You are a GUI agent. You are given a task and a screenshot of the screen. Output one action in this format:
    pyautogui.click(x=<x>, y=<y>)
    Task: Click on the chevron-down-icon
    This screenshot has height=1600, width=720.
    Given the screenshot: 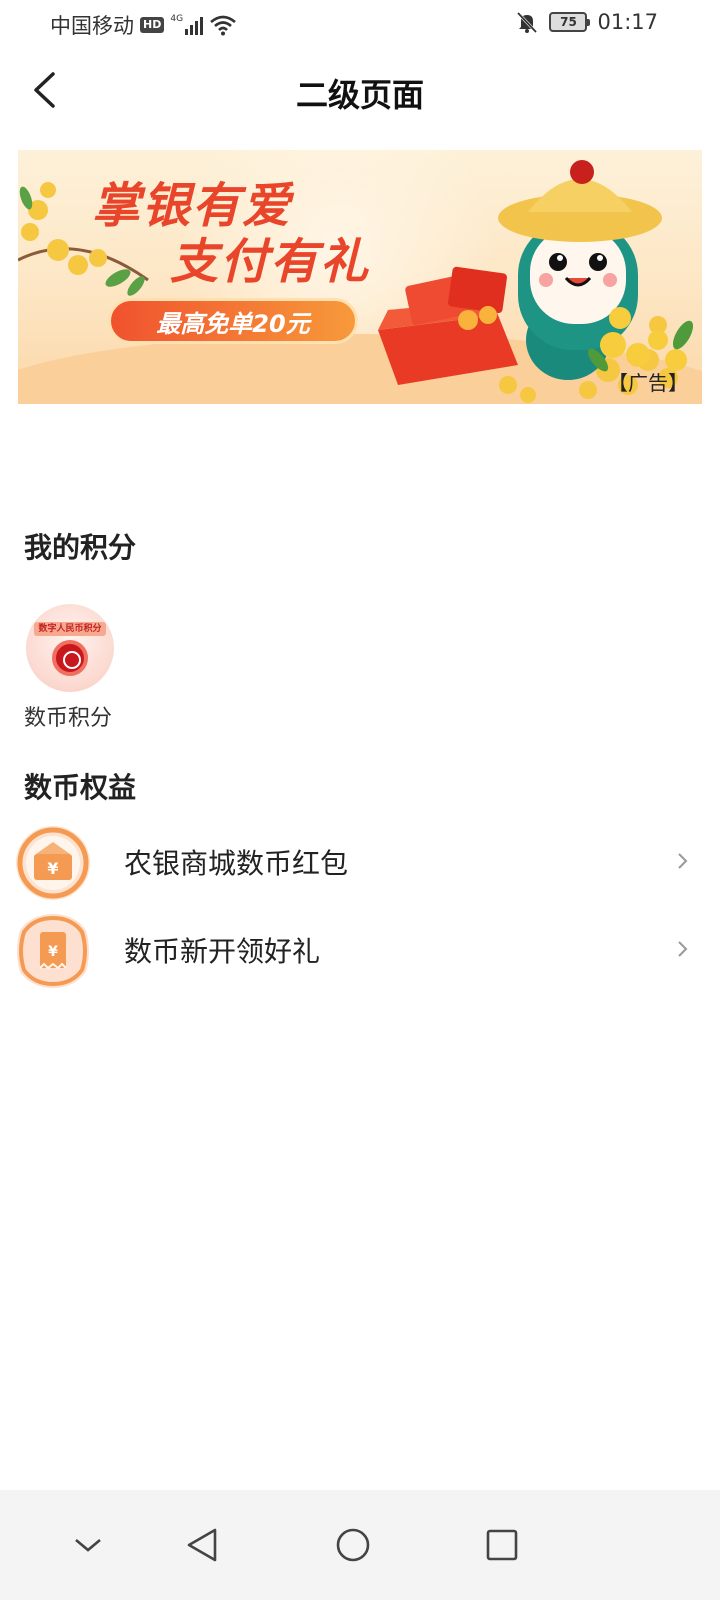 What is the action you would take?
    pyautogui.click(x=88, y=1545)
    